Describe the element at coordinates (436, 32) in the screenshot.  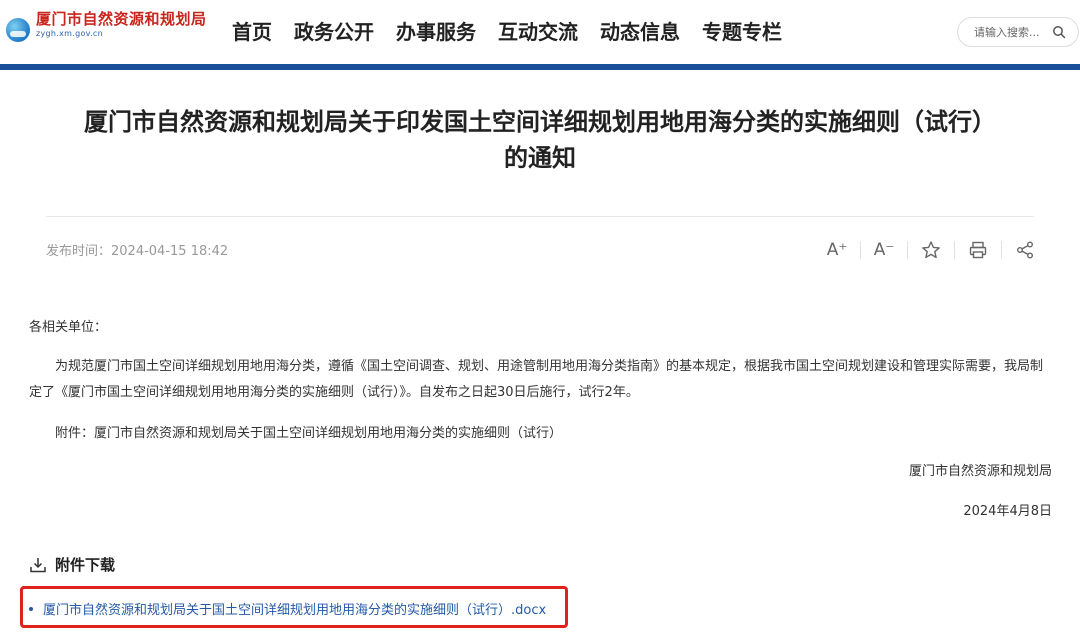
I see `nav-item-services: 办事服务` at that location.